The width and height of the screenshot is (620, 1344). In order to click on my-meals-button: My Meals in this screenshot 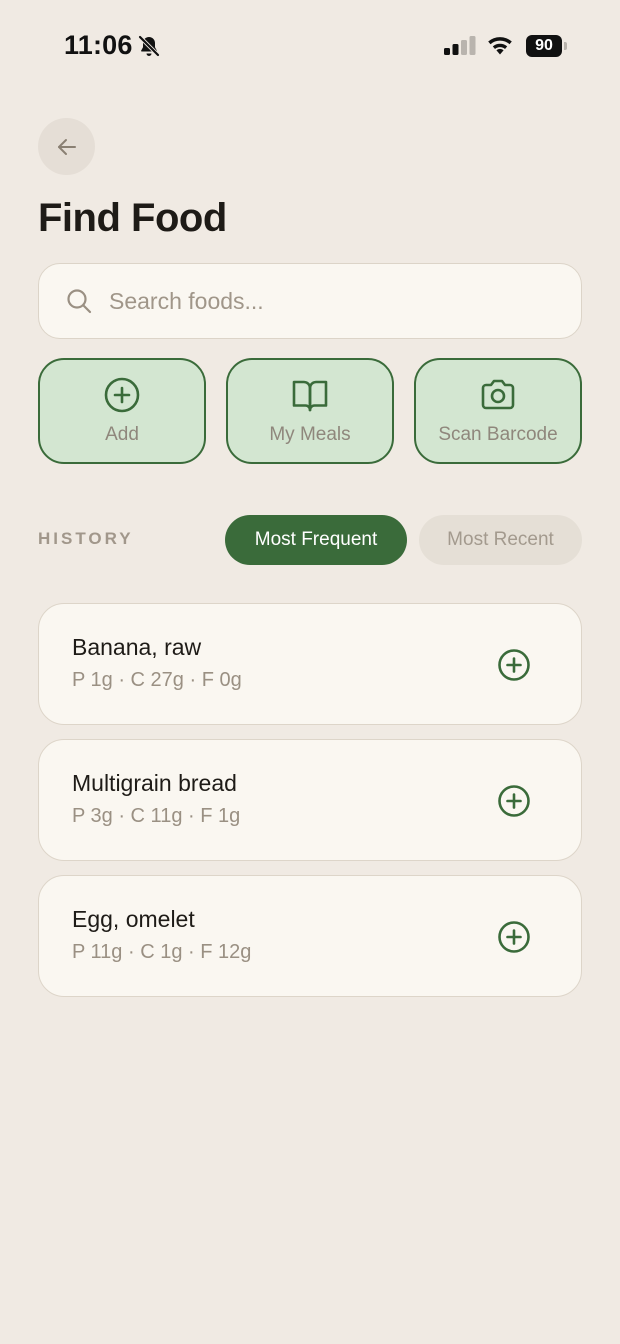, I will do `click(310, 411)`.